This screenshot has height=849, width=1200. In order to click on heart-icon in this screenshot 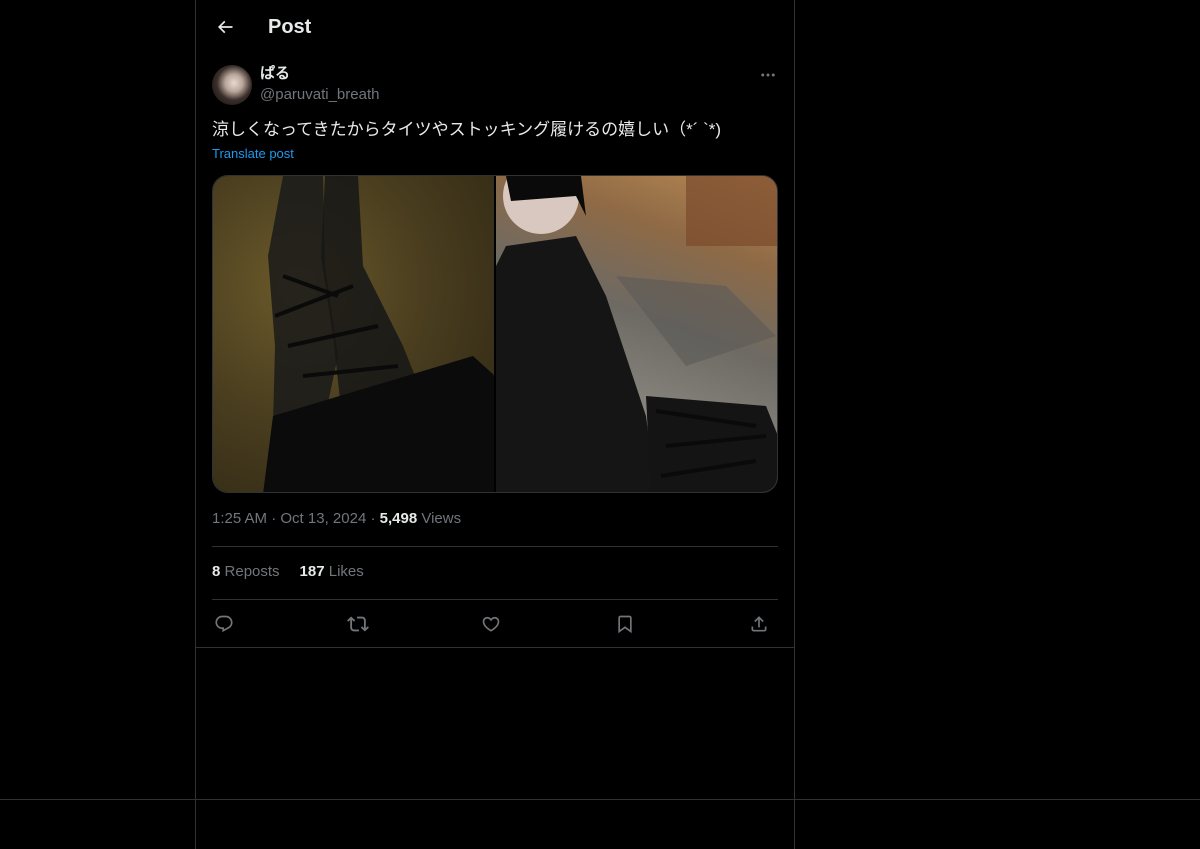, I will do `click(491, 624)`.